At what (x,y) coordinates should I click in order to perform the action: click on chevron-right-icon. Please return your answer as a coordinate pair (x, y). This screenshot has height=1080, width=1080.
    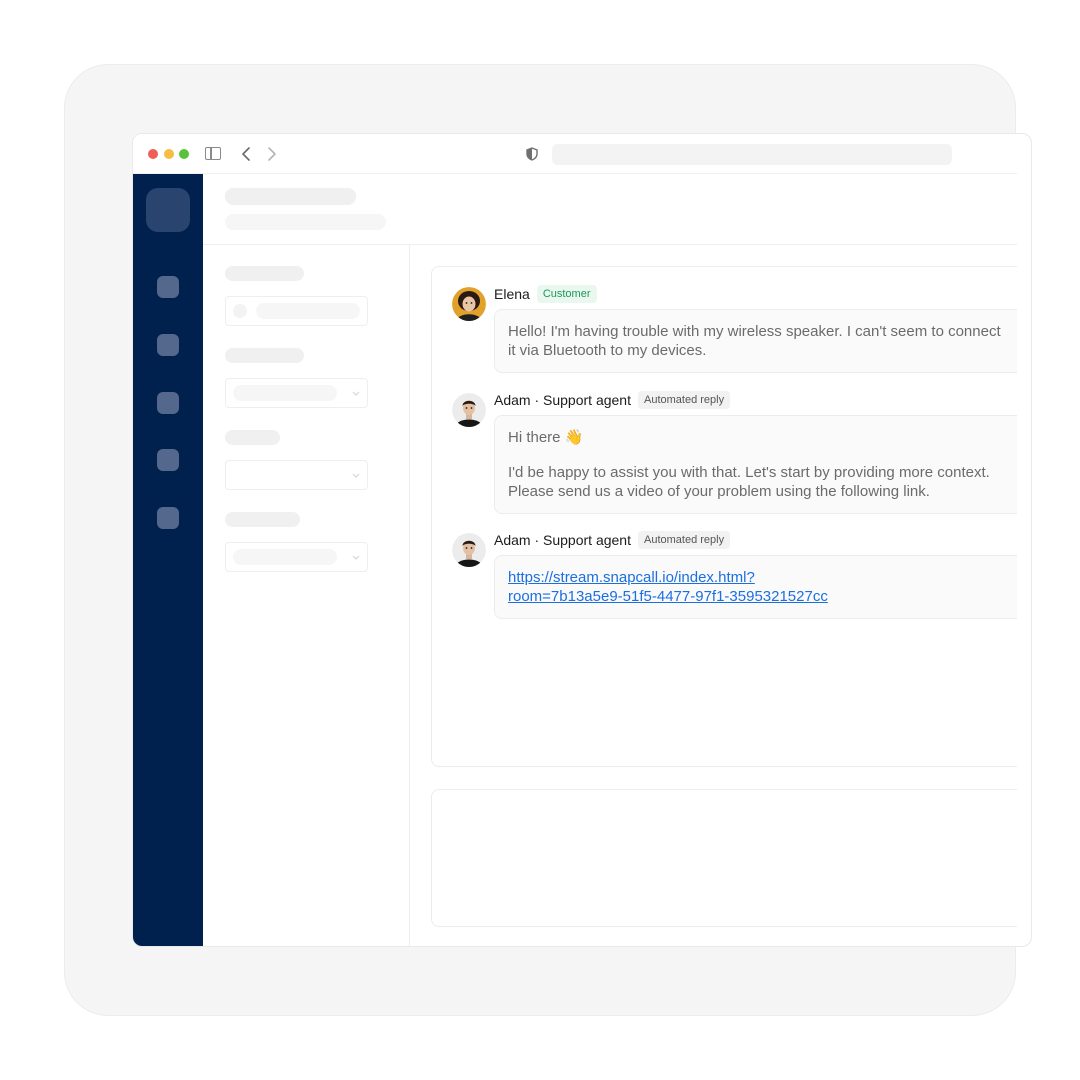
    Looking at the image, I should click on (271, 154).